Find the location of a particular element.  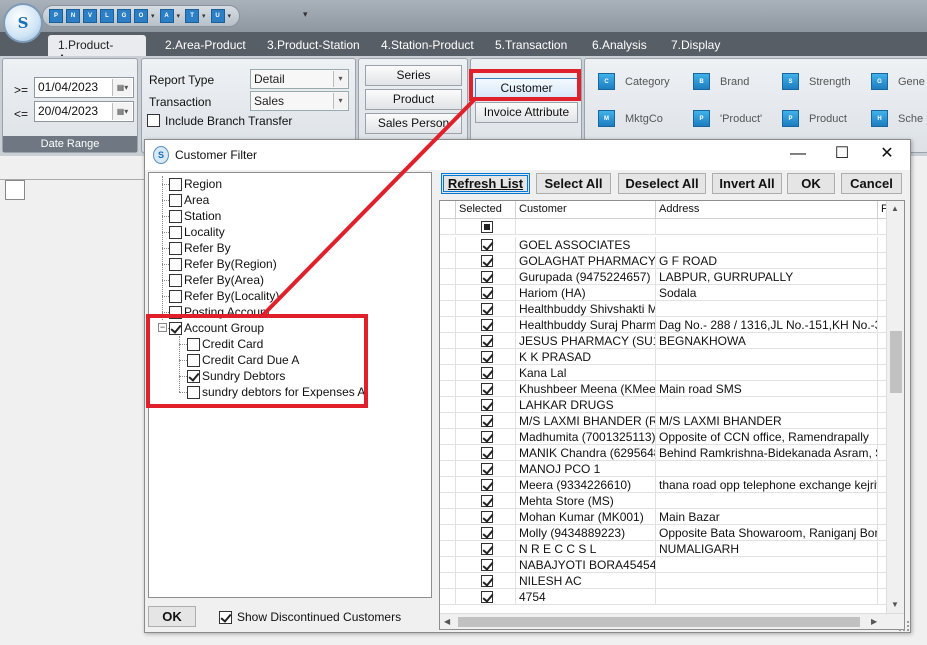

table-row: GOEL ASSOCIATES is located at coordinates (663, 245).